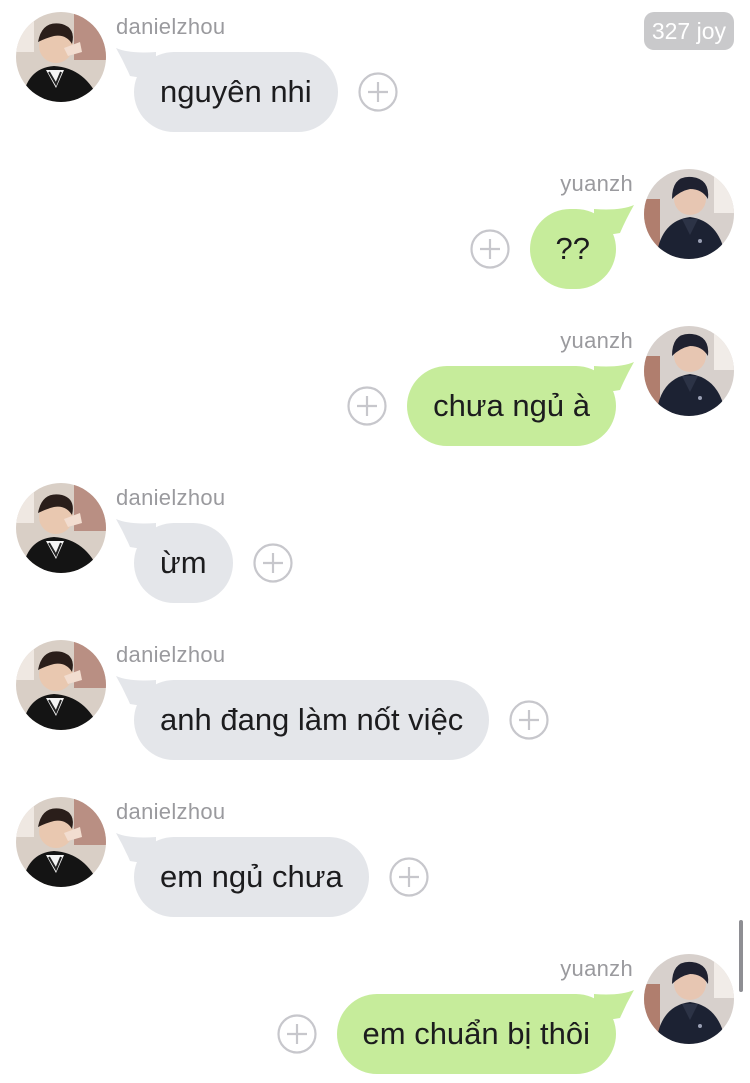  I want to click on message-row-7: yuanzh em chuẩn bị thôi, so click(375, 1009).